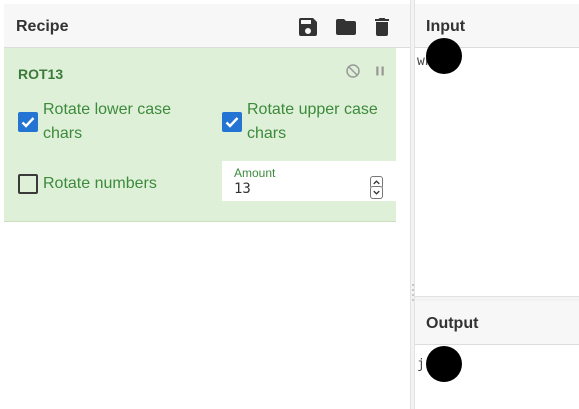 This screenshot has height=409, width=579. I want to click on input-title: Input, so click(446, 26).